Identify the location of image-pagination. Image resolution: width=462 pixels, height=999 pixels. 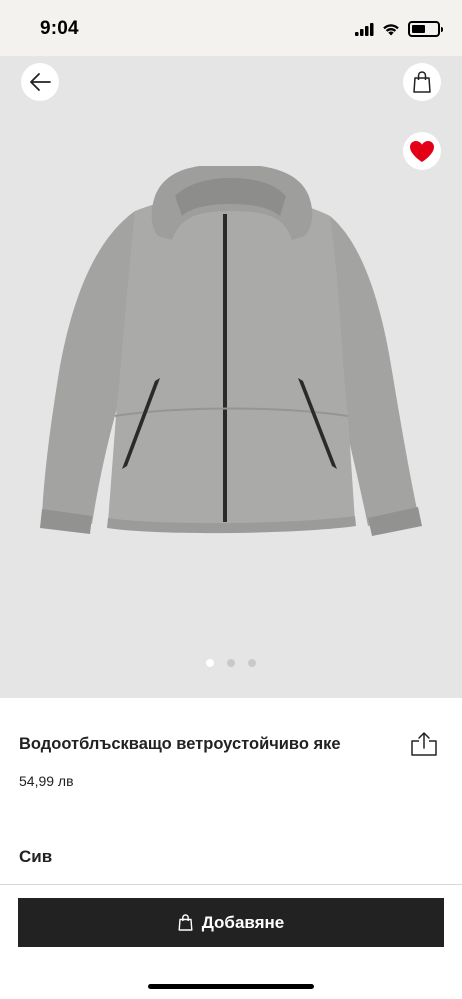
(231, 663).